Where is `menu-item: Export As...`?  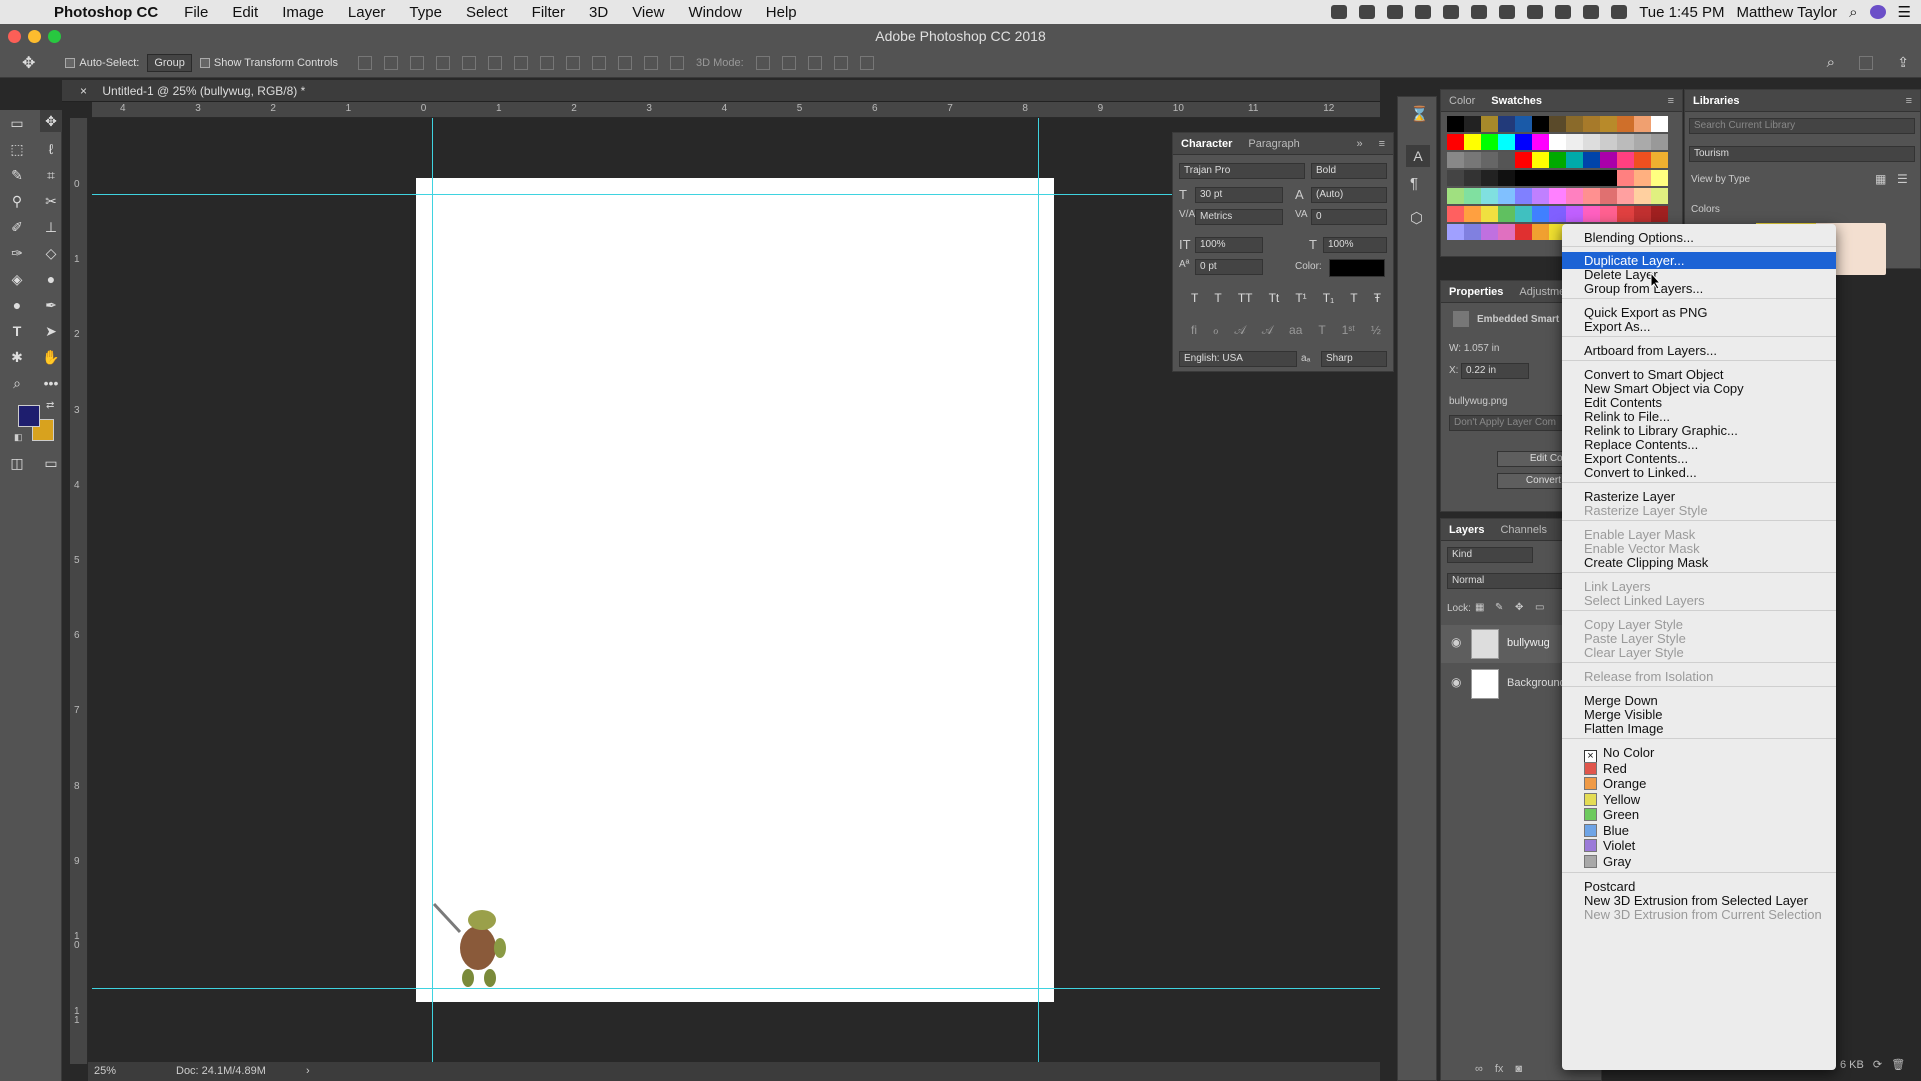 menu-item: Export As... is located at coordinates (1699, 326).